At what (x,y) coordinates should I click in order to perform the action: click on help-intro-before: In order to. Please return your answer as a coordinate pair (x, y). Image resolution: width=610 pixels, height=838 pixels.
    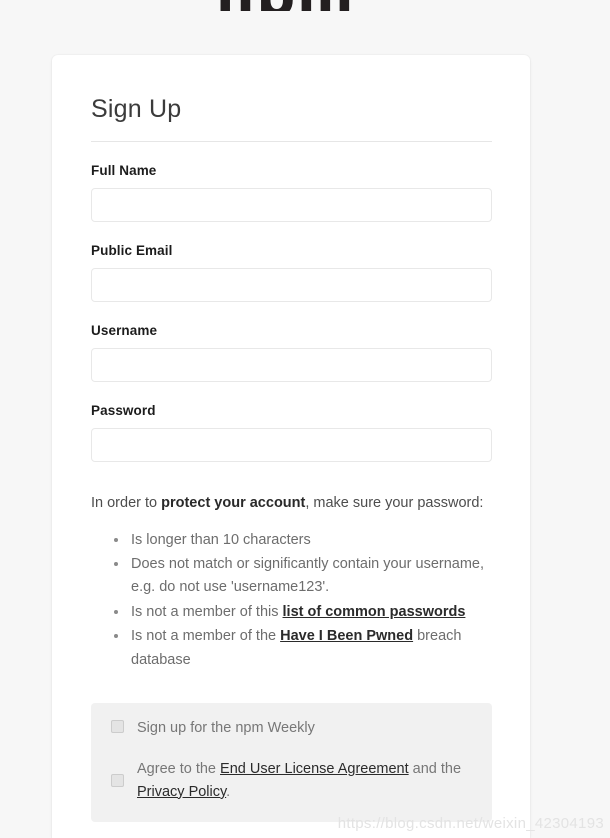
    Looking at the image, I should click on (126, 503).